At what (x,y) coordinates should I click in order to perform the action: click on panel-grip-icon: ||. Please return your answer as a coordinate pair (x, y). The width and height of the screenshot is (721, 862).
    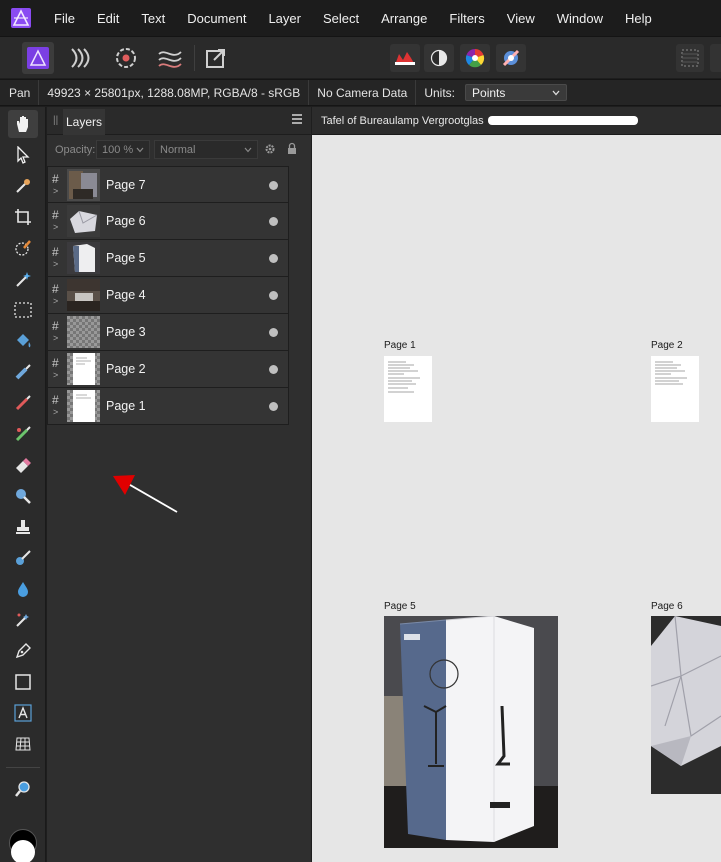
    Looking at the image, I should click on (55, 120).